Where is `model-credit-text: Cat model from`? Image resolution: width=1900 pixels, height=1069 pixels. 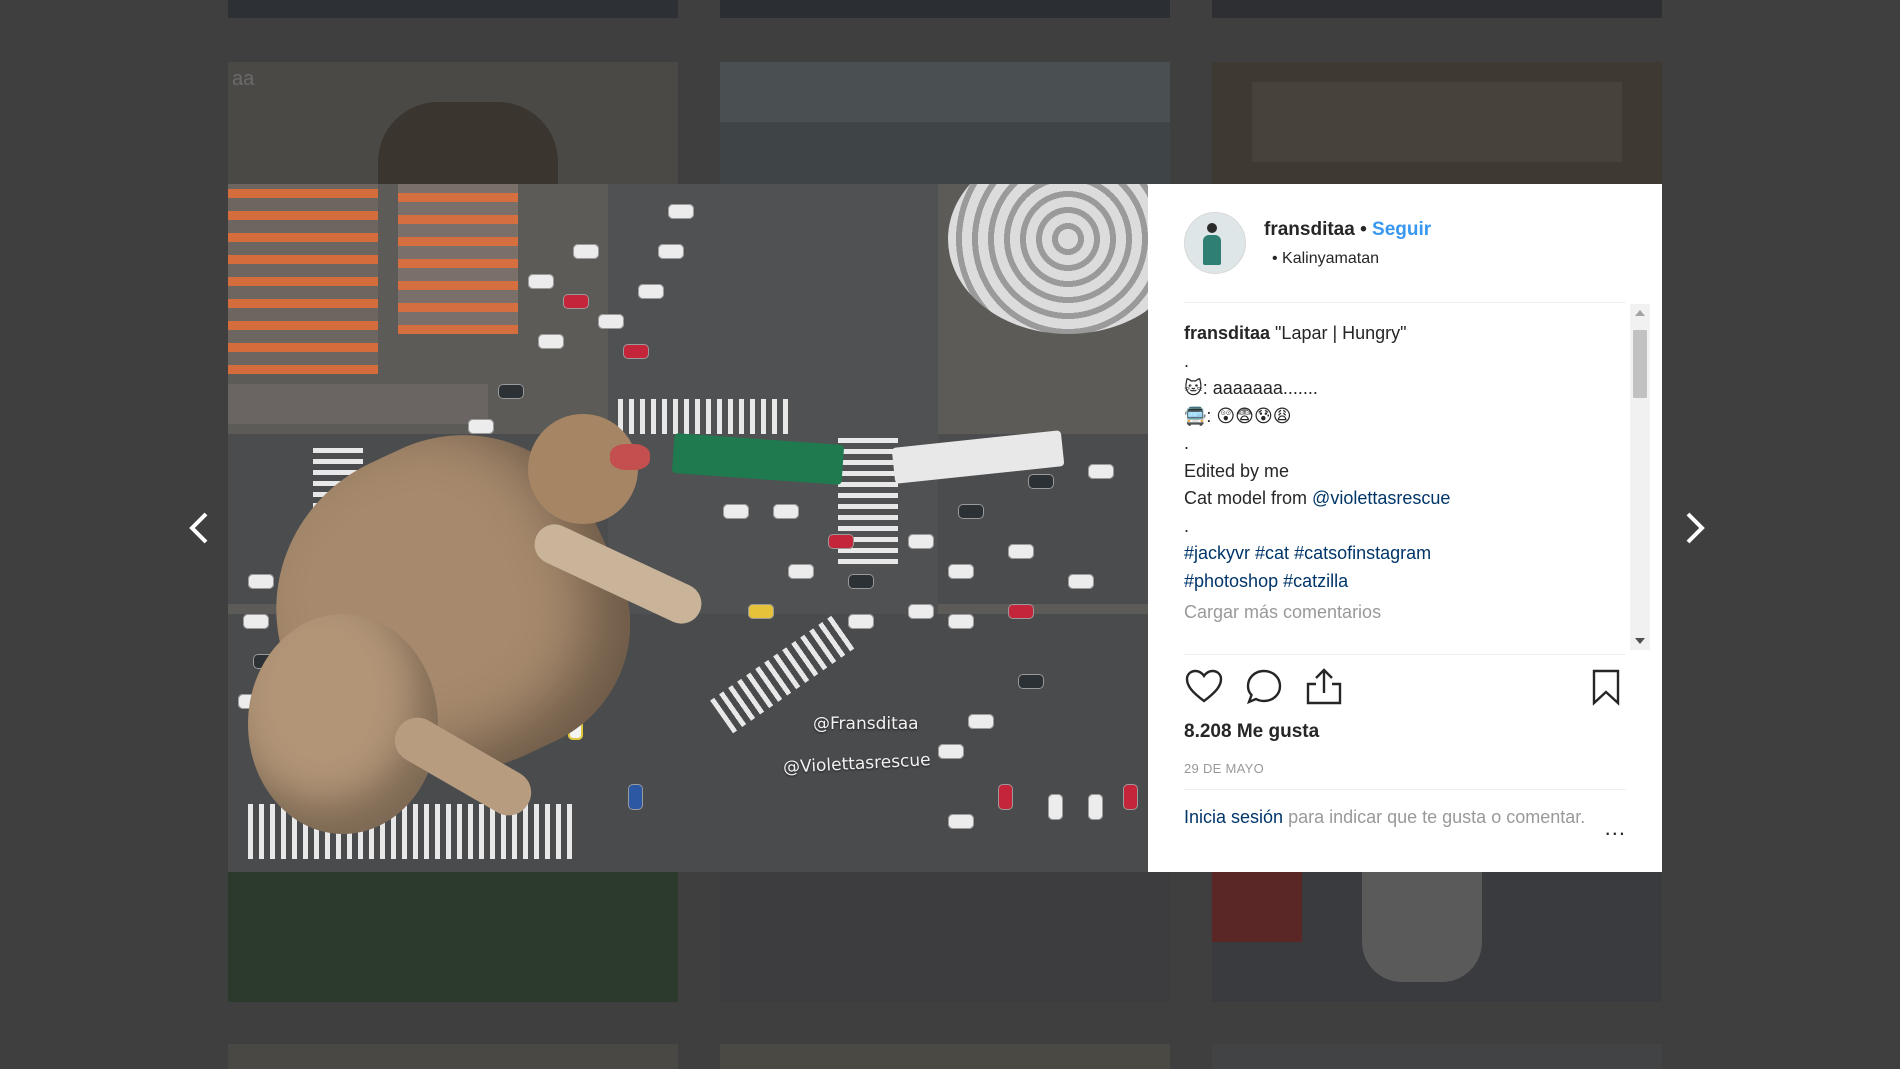 model-credit-text: Cat model from is located at coordinates (1248, 498).